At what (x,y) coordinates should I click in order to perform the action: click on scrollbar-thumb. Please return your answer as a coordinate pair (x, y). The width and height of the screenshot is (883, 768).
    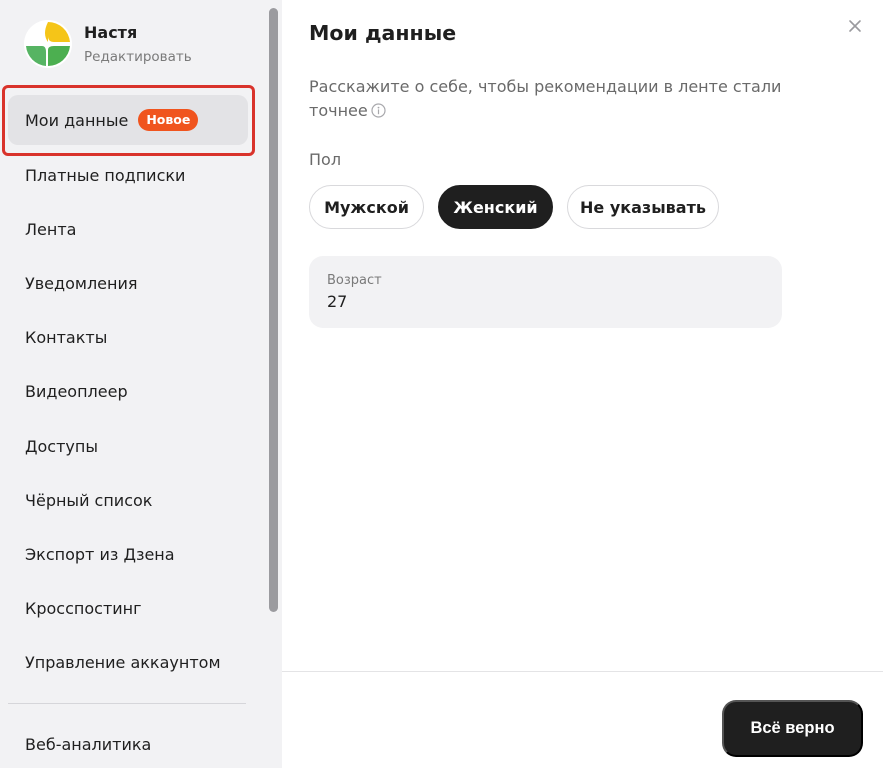
    Looking at the image, I should click on (273, 310).